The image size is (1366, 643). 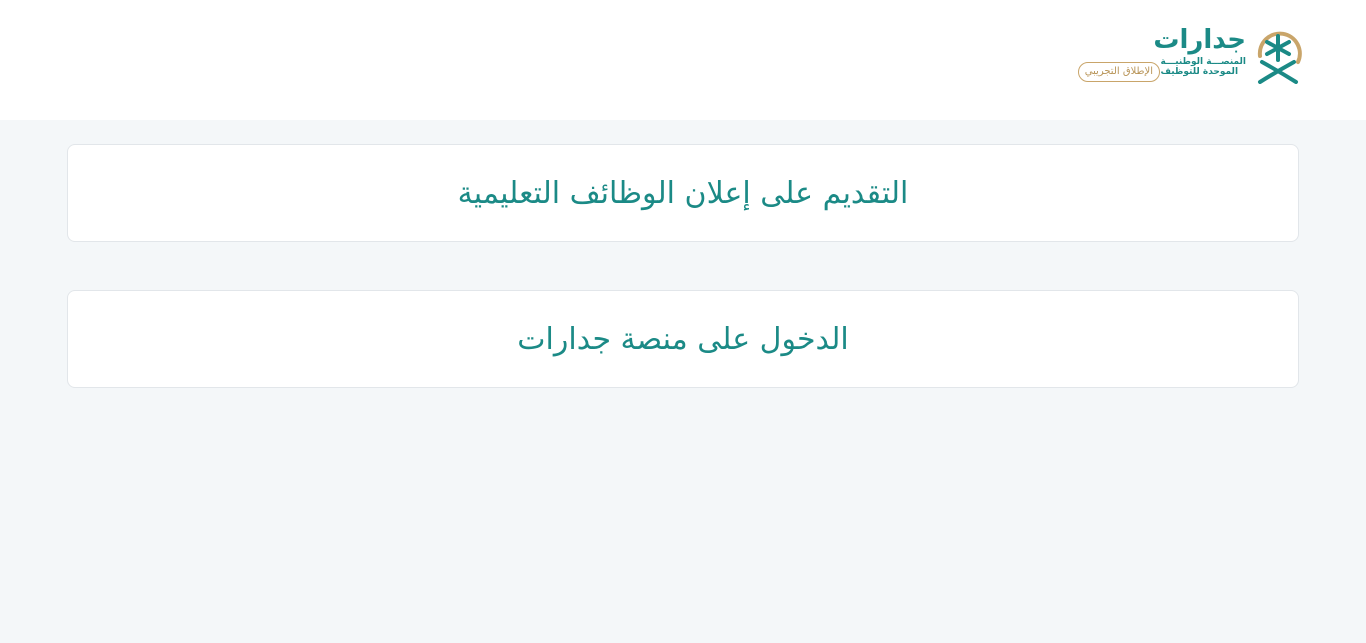 I want to click on apply-educational-jobs-button: التقديم على إعلان الوظائف التعليمية, so click(x=683, y=193).